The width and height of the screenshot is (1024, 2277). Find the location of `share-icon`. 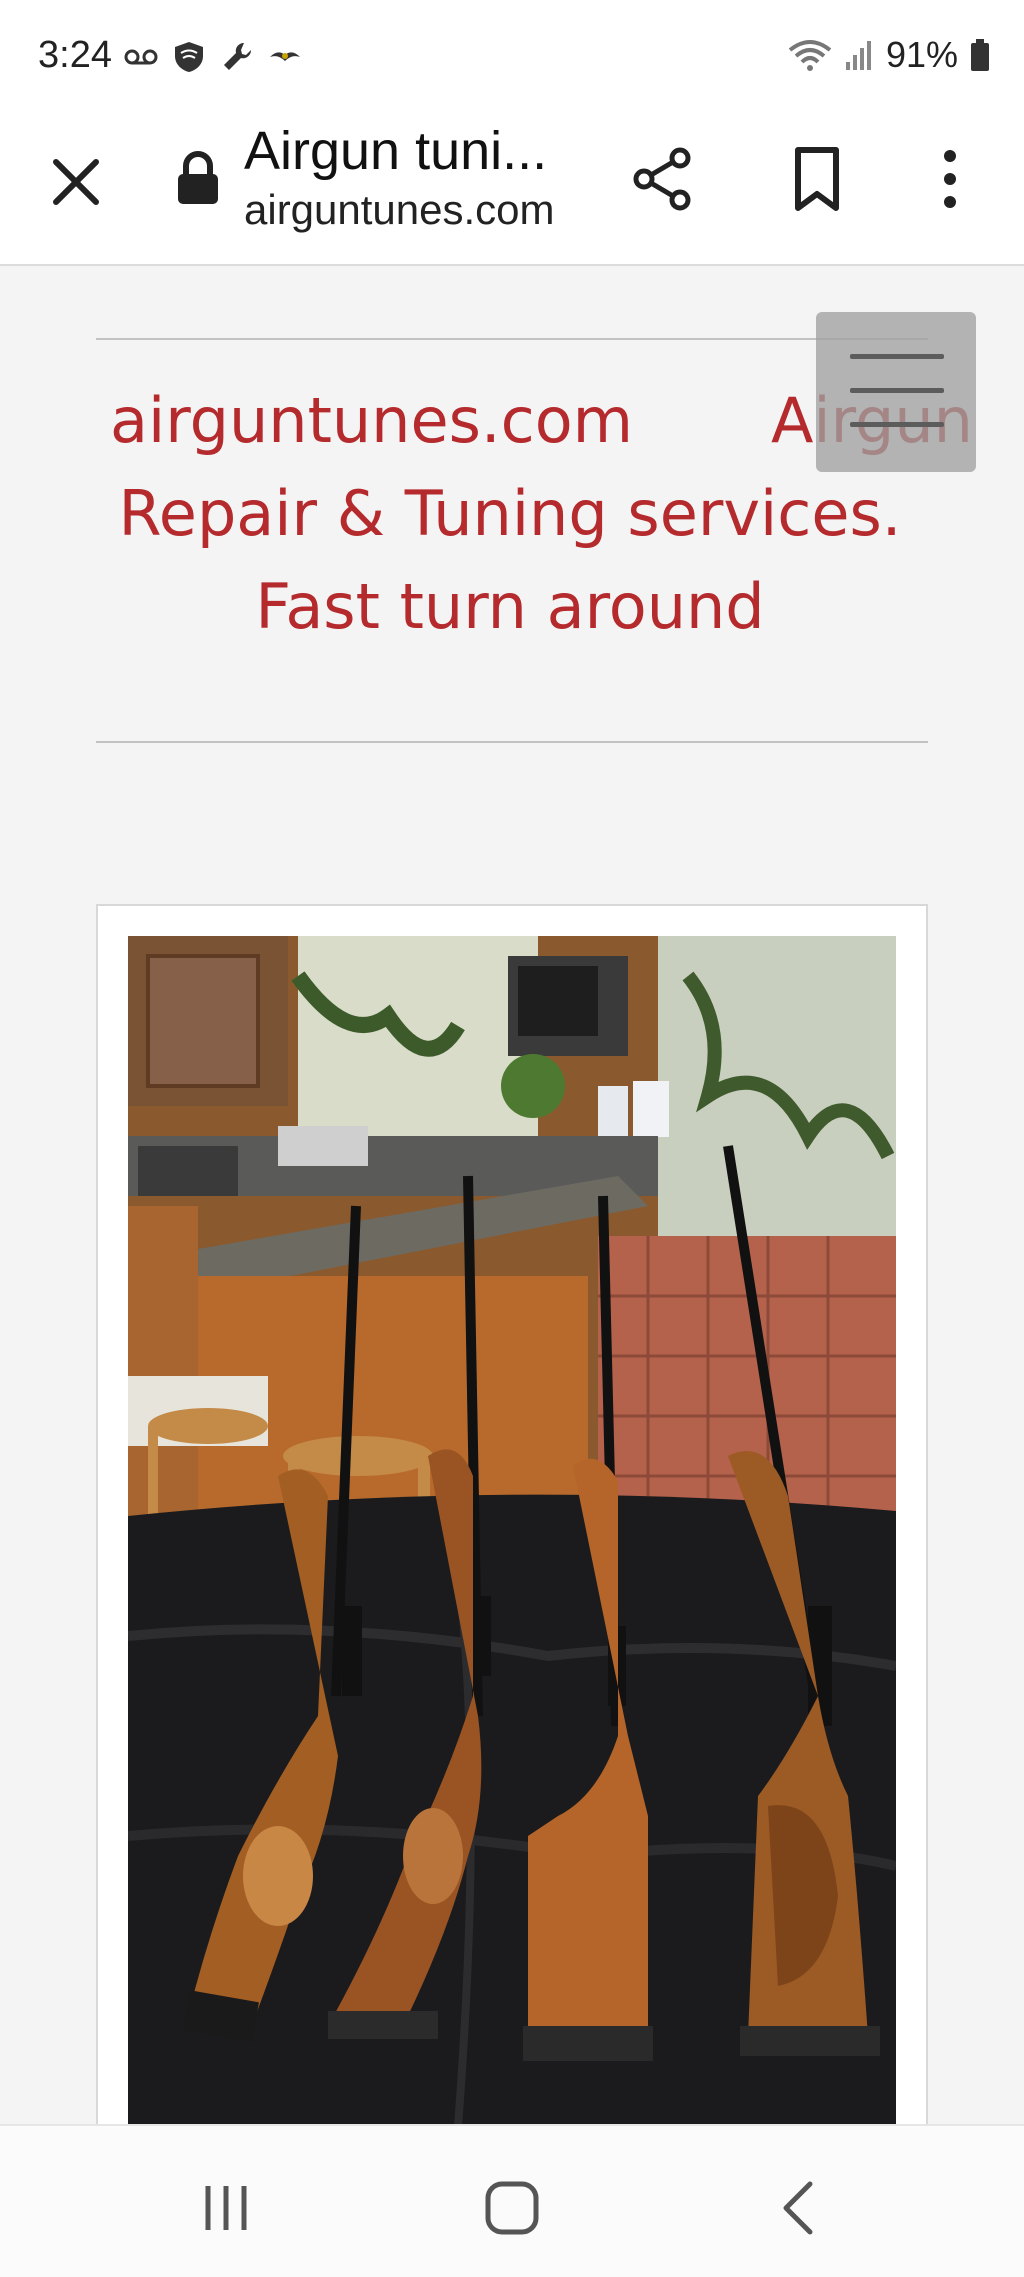

share-icon is located at coordinates (663, 179).